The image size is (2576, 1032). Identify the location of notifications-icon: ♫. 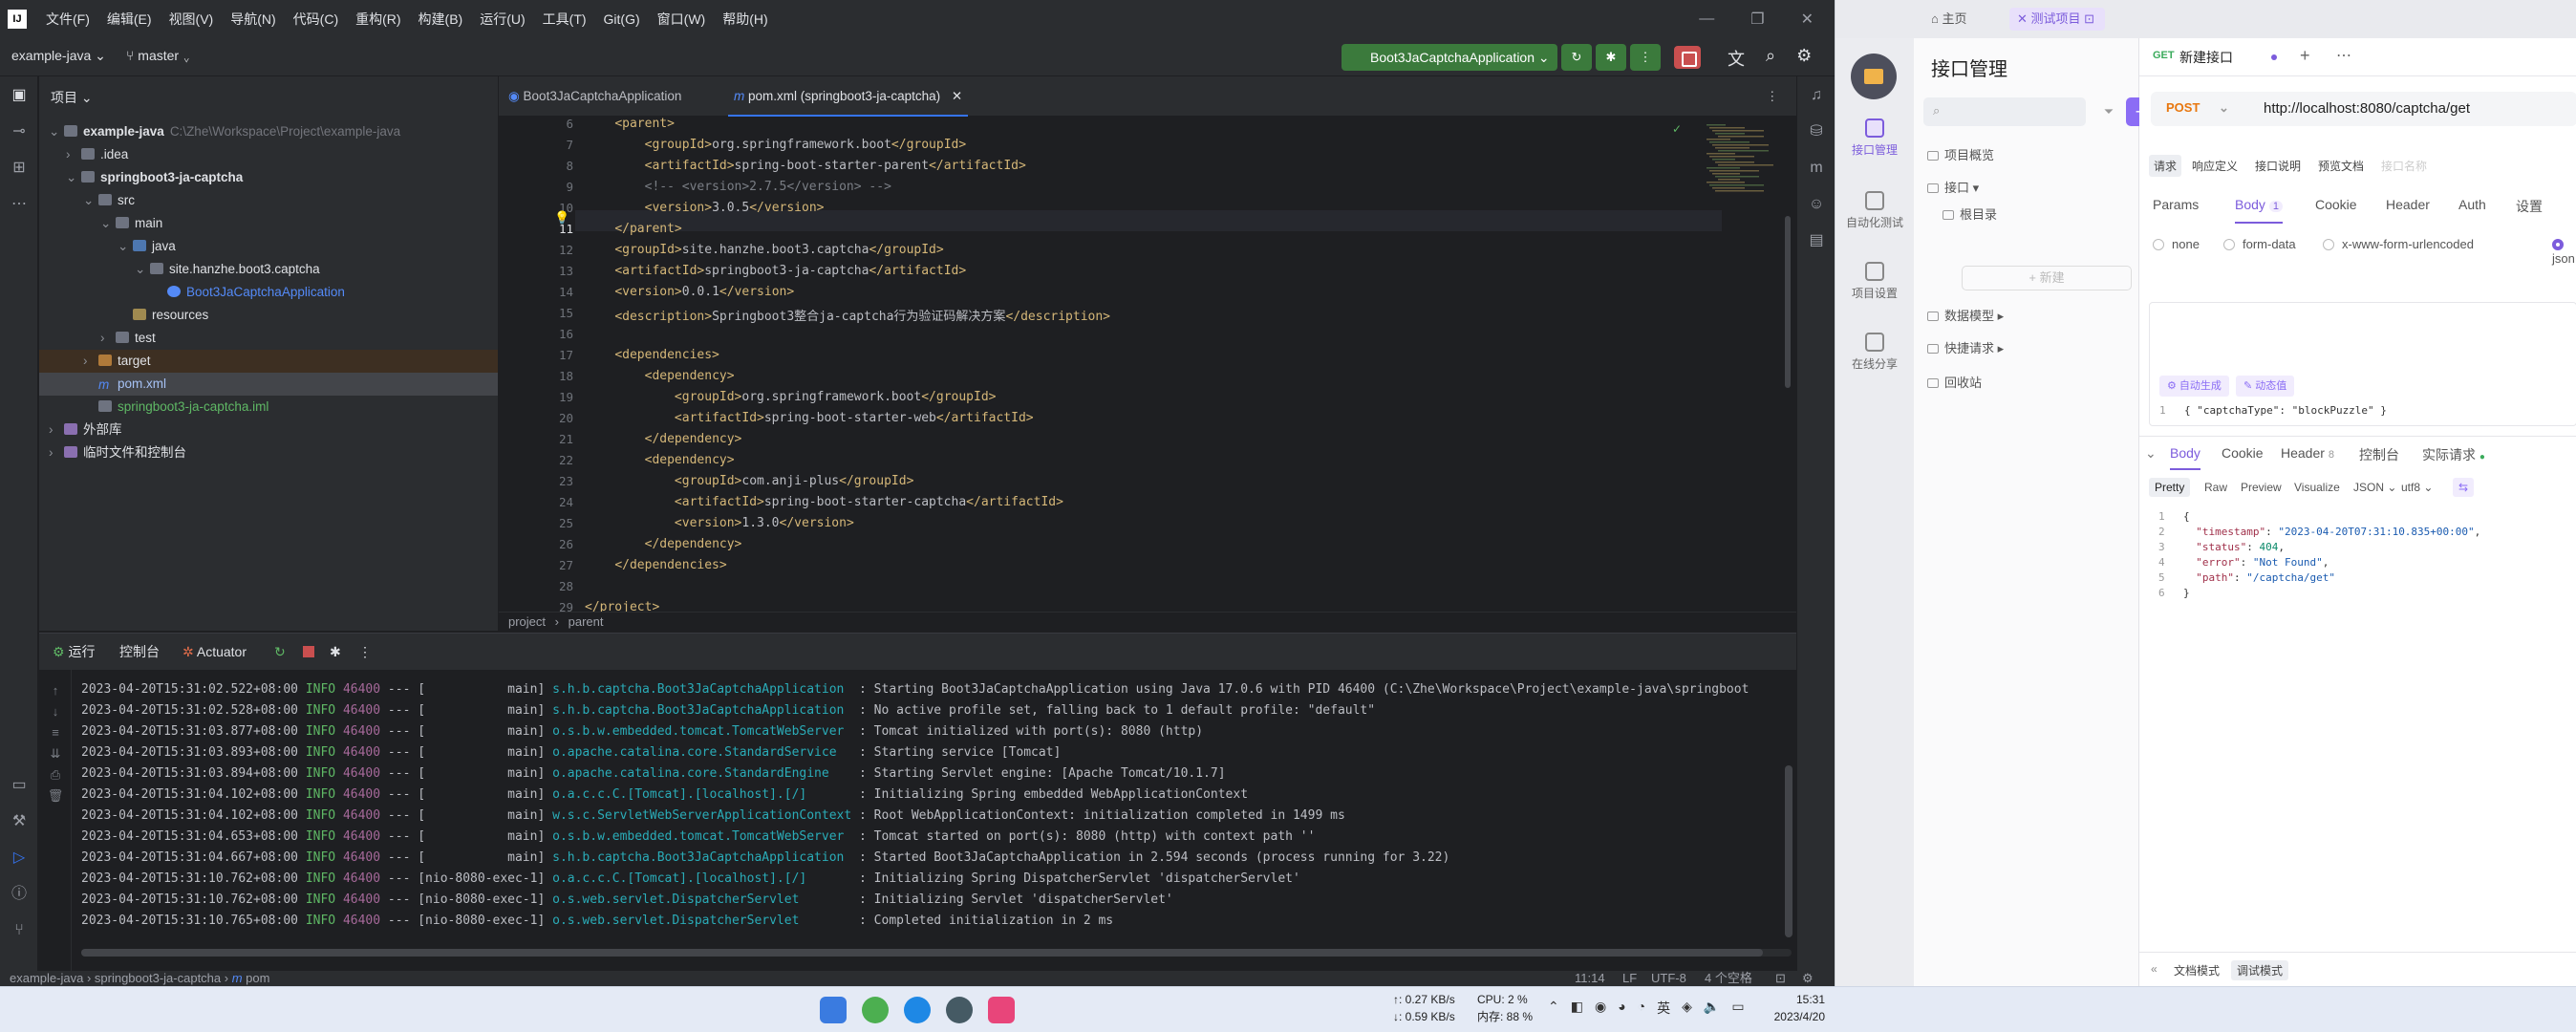
(1816, 96).